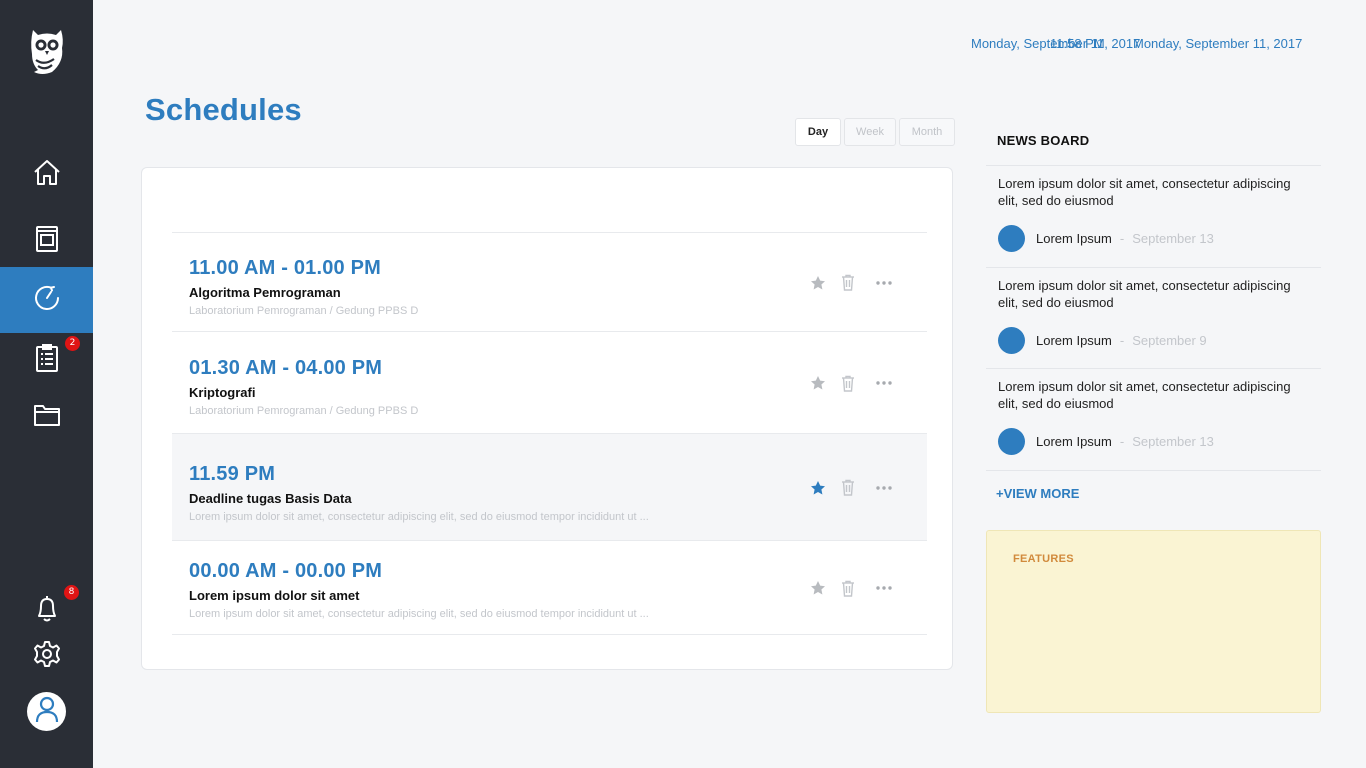  I want to click on features-title: FEATURES, so click(1043, 559).